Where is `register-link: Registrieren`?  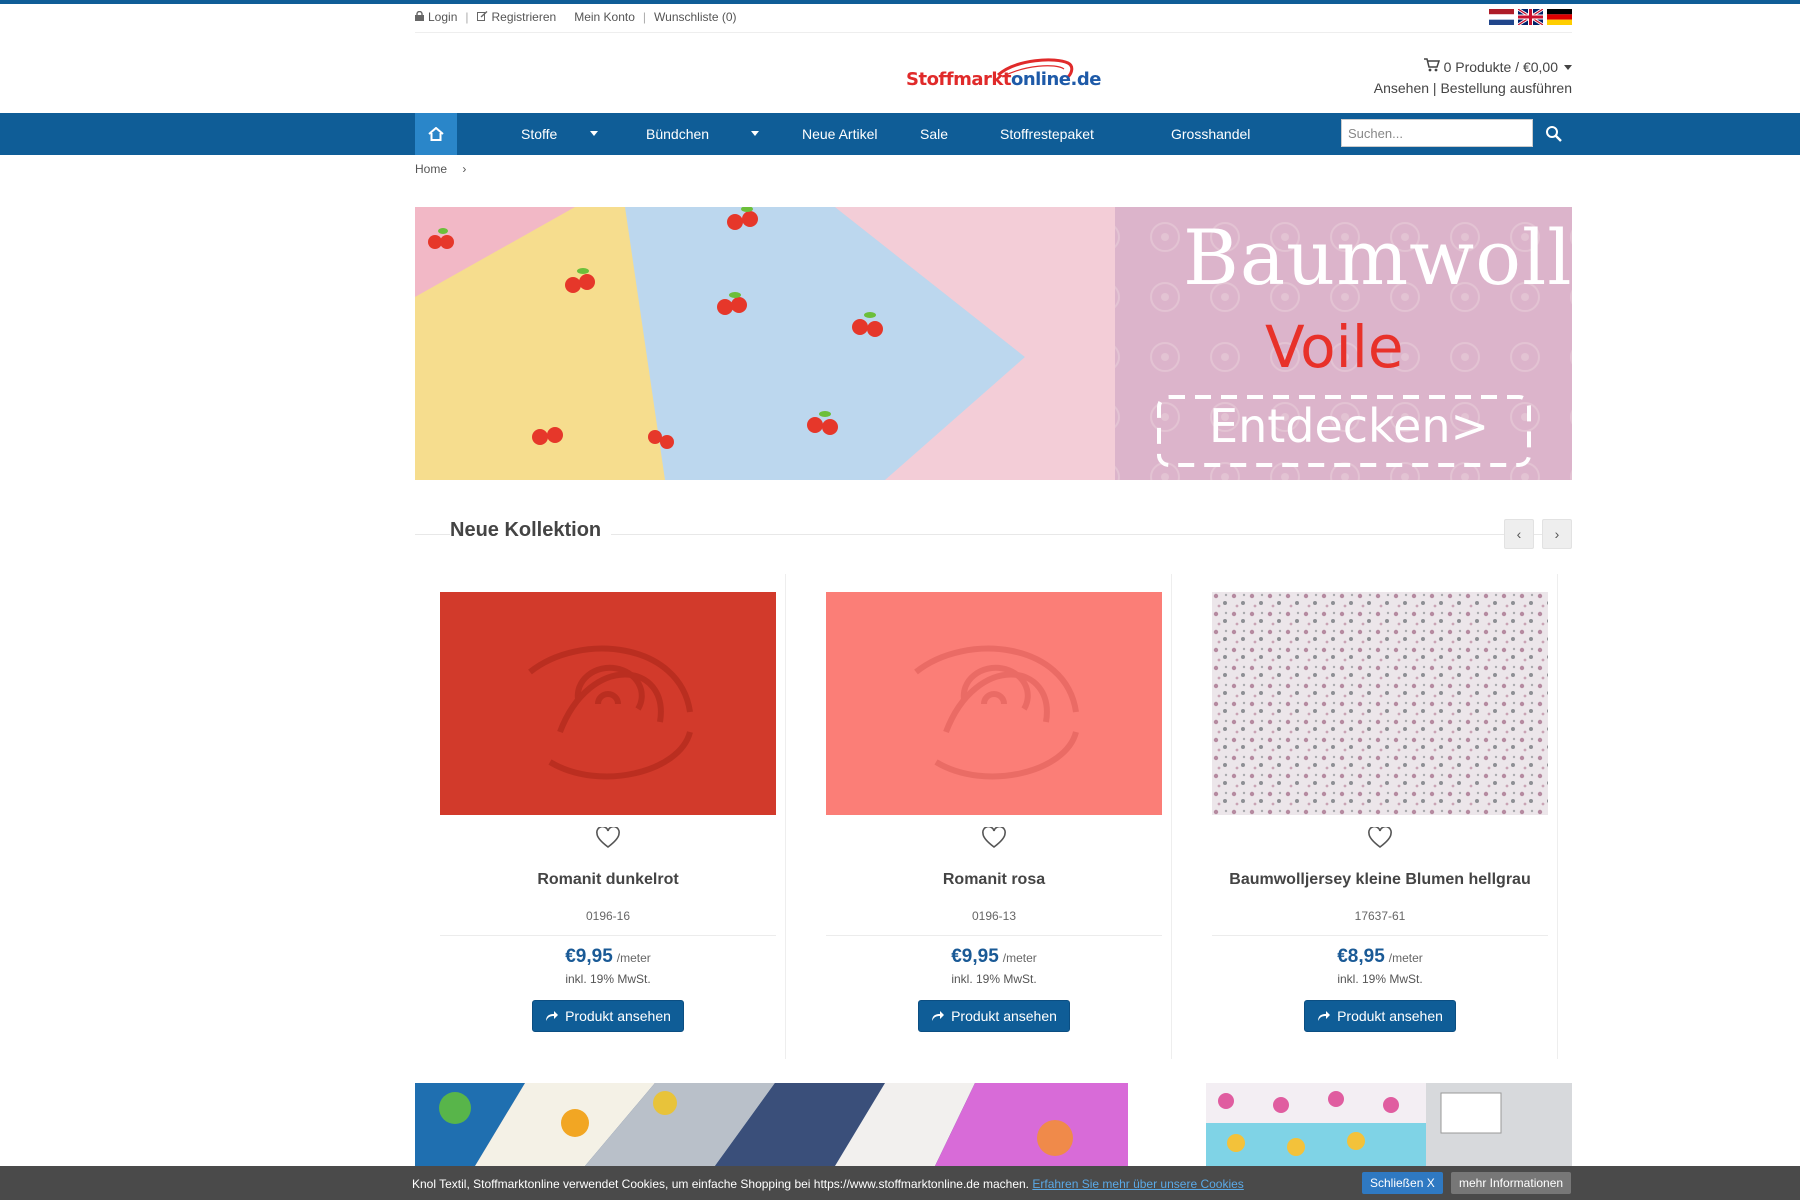 register-link: Registrieren is located at coordinates (524, 17).